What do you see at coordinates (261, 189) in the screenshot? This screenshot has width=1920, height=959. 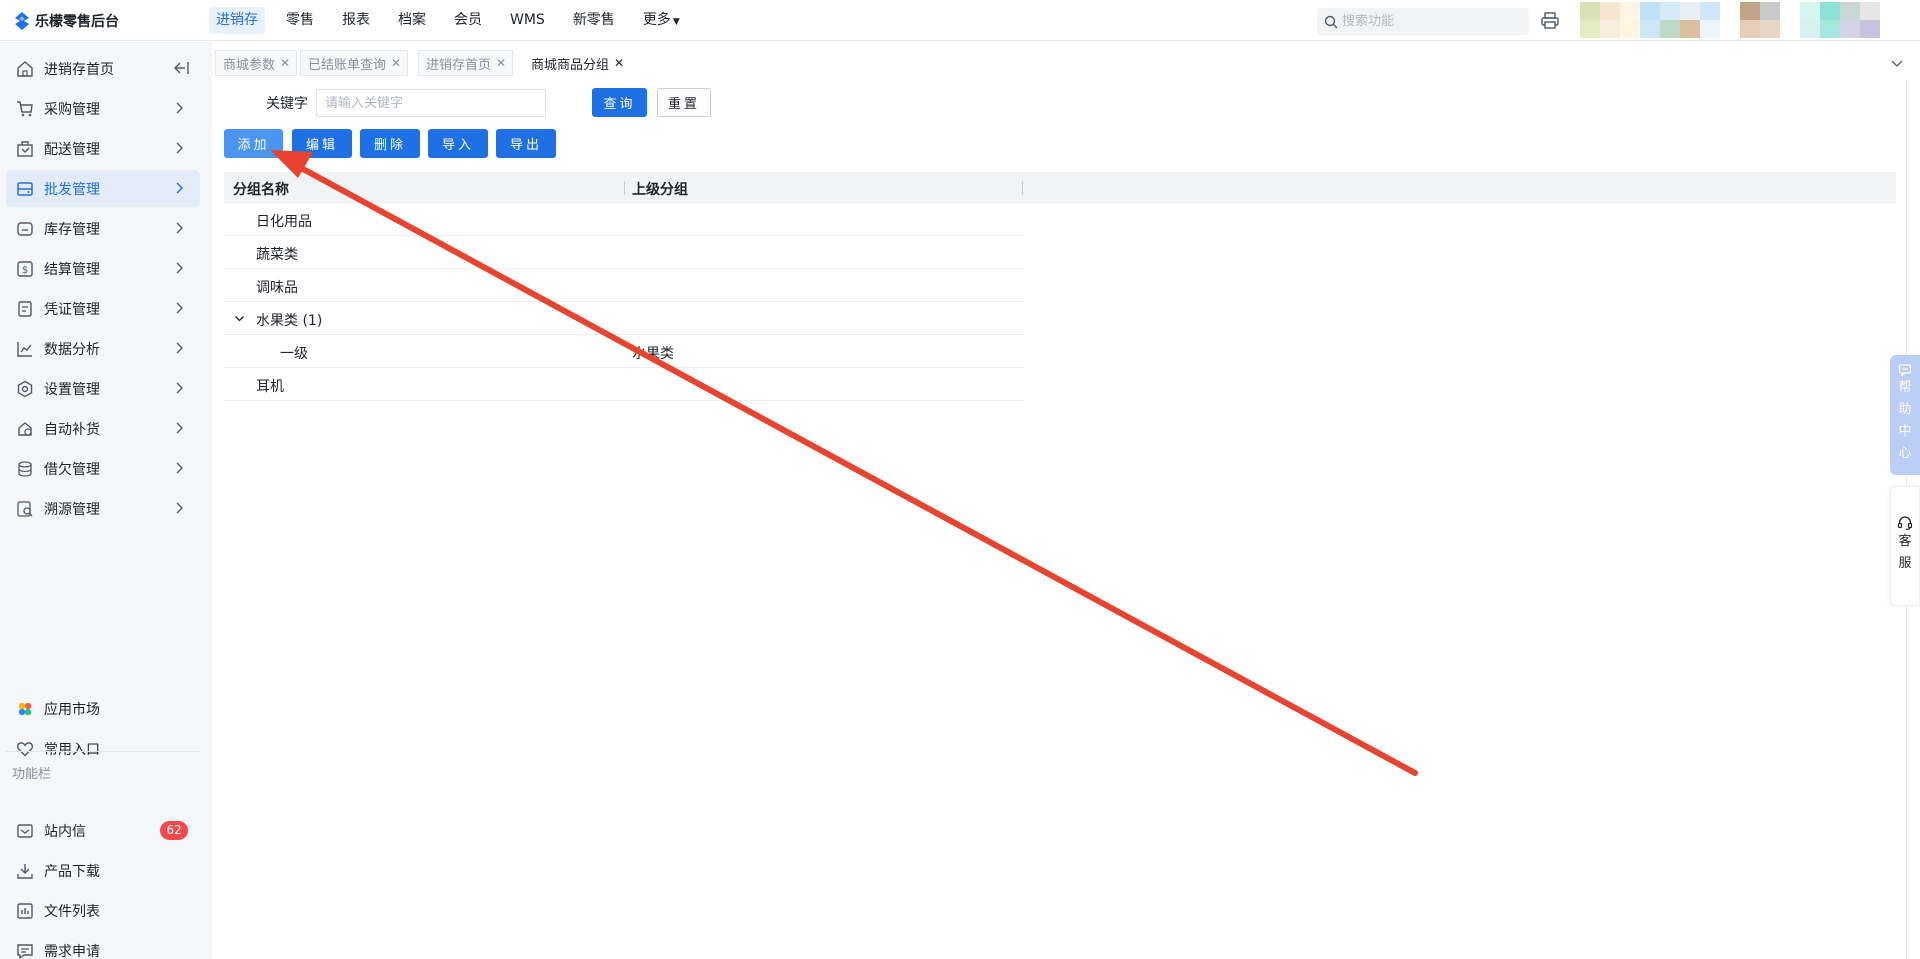 I see `column-header-group-name: 分组名称` at bounding box center [261, 189].